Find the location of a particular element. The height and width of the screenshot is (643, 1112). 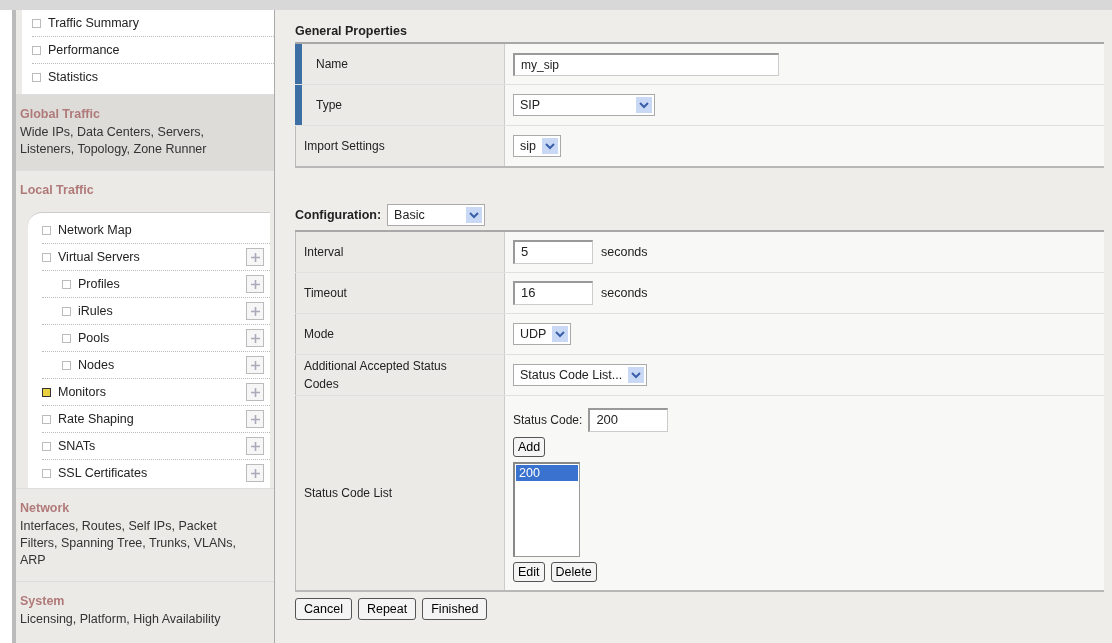

section-description: Interfaces, Routes, Self IPs, Packet Filters, Spanning Tree, Trunks, VLANs, ARP is located at coordinates (129, 543).